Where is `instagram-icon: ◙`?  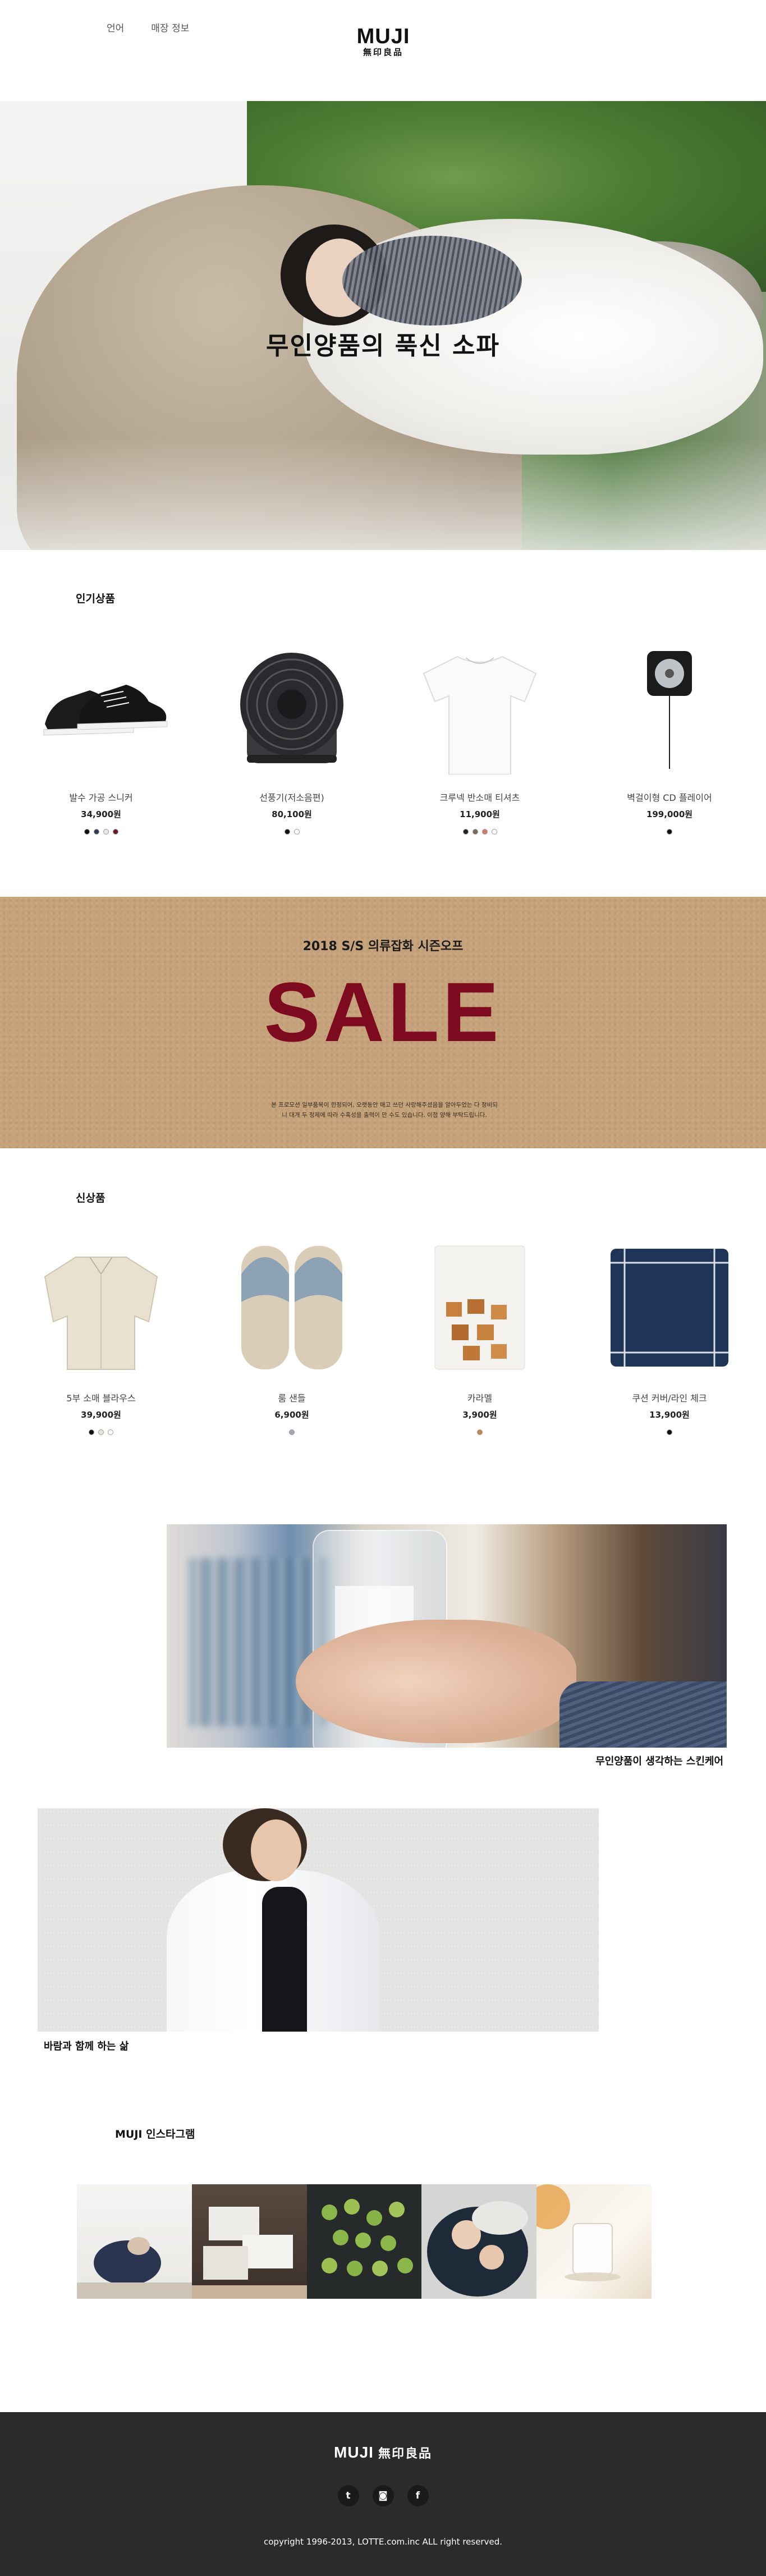
instagram-icon: ◙ is located at coordinates (383, 2495).